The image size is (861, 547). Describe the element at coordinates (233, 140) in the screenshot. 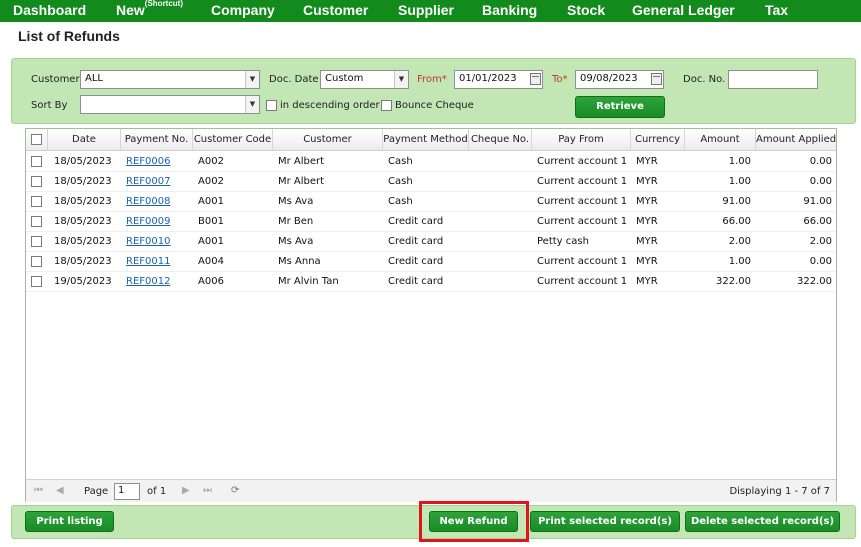

I see `column-header-customer-code: Customer Code` at that location.